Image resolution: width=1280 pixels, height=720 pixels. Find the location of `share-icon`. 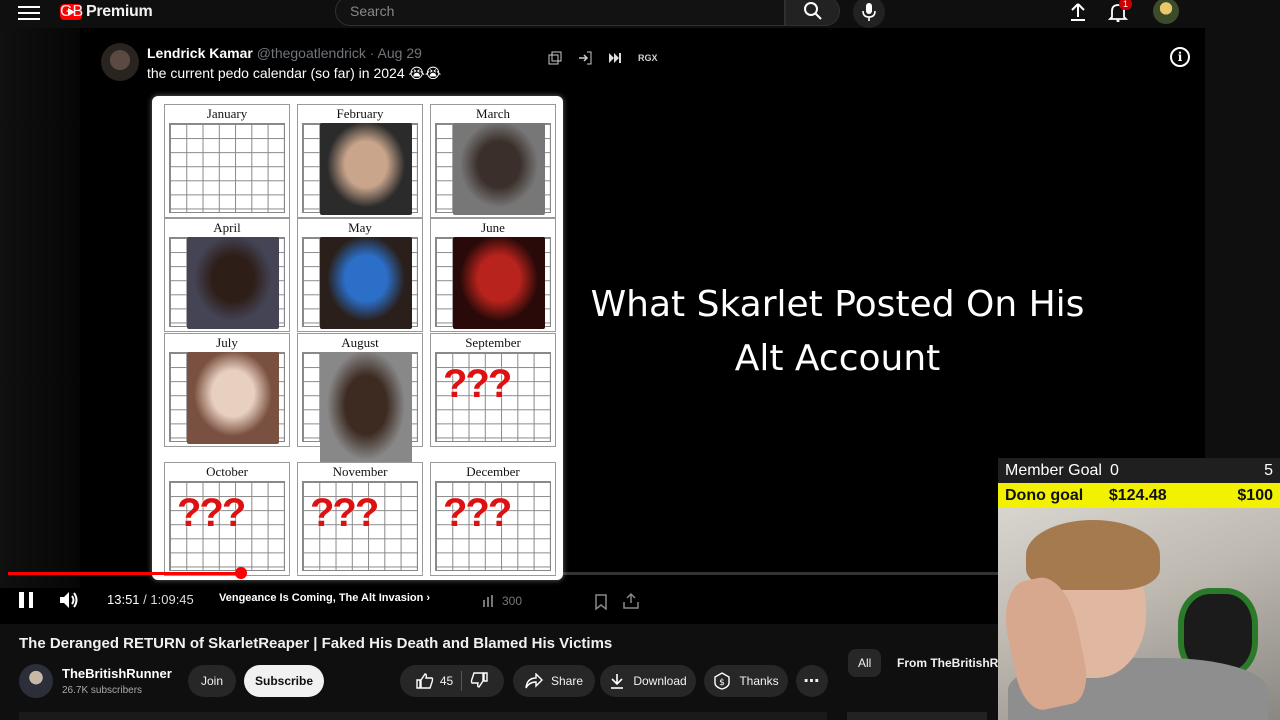

share-icon is located at coordinates (534, 681).